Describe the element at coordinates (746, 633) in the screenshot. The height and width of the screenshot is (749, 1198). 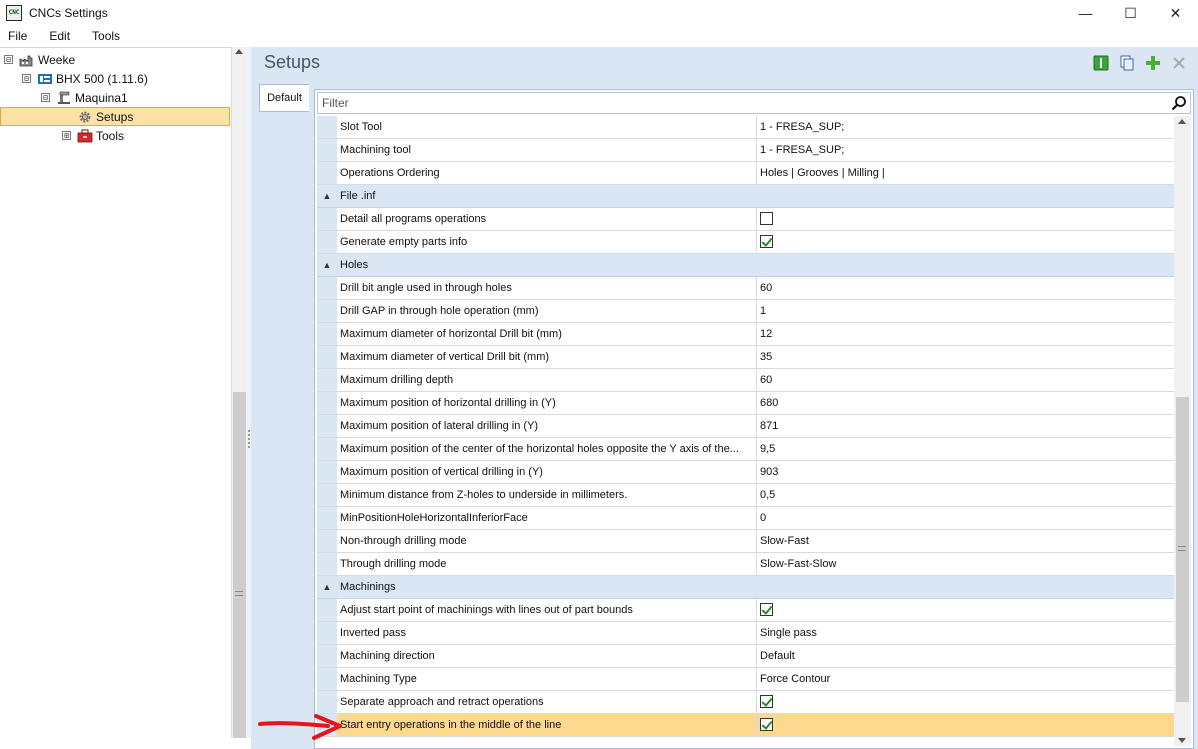
I see `property-row: Inverted pass Single pass` at that location.